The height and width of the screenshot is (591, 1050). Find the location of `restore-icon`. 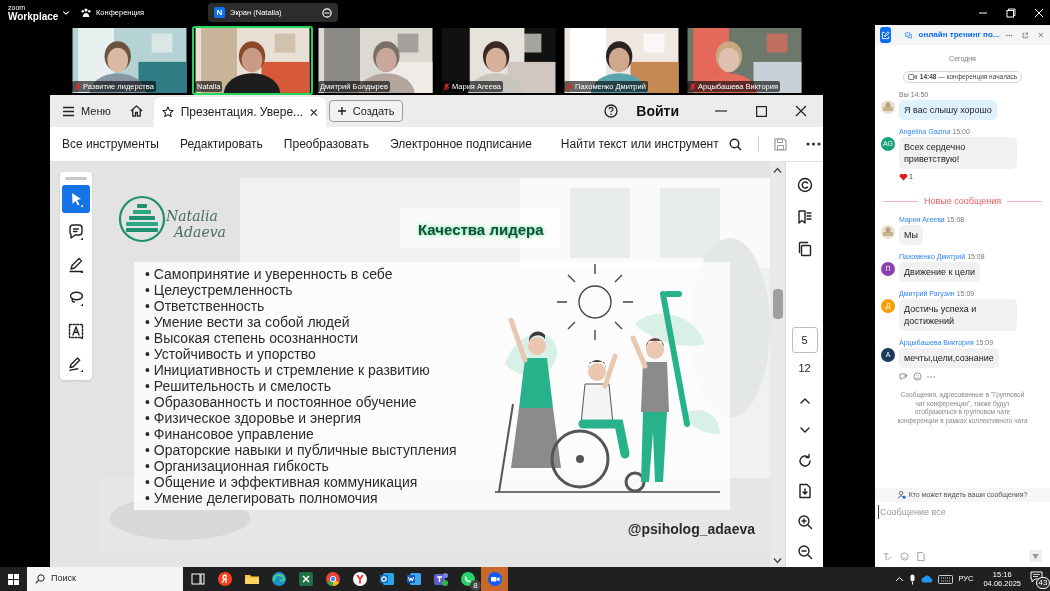

restore-icon is located at coordinates (1011, 12).